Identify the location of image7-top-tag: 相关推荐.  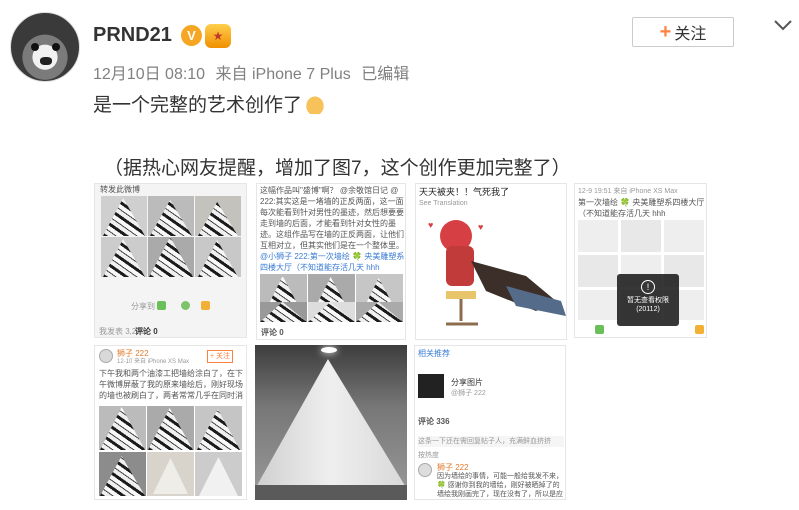
(434, 353).